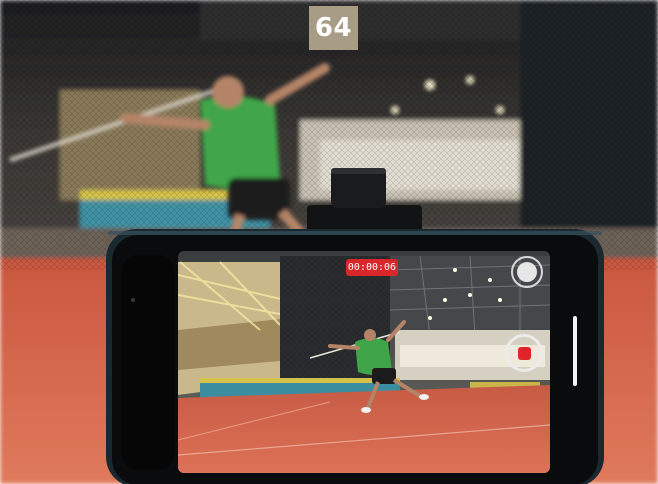  I want to click on camera-zoom-button, so click(527, 272).